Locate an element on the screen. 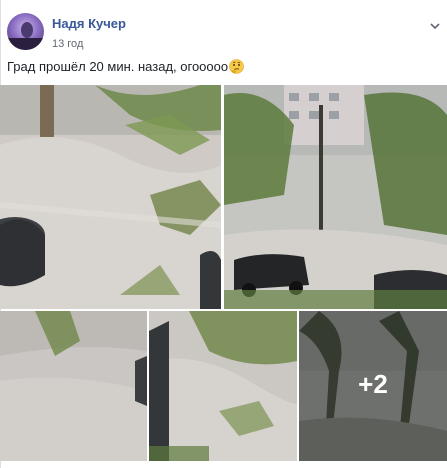 The width and height of the screenshot is (447, 468). post-timestamp: 13 год is located at coordinates (67, 44).